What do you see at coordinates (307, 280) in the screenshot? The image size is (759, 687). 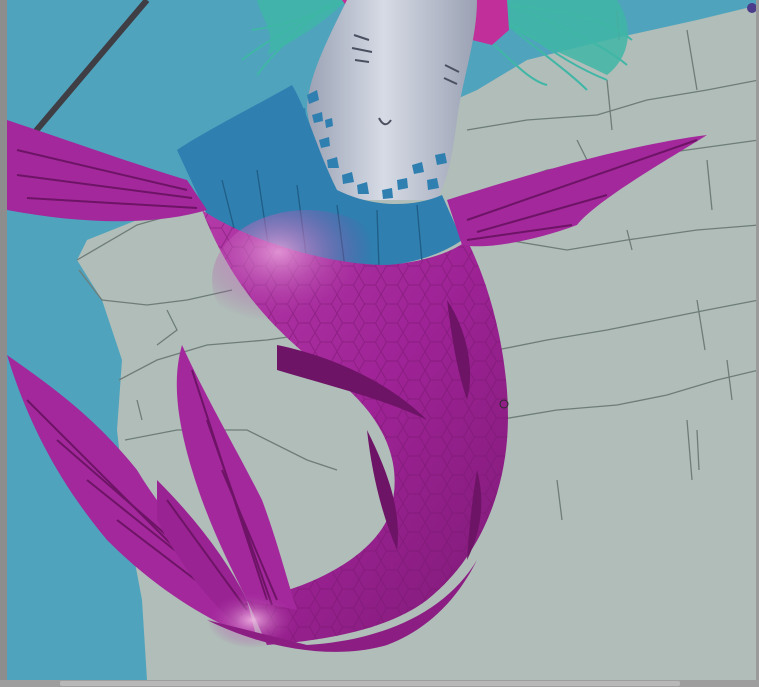 I see `tail-highlight` at bounding box center [307, 280].